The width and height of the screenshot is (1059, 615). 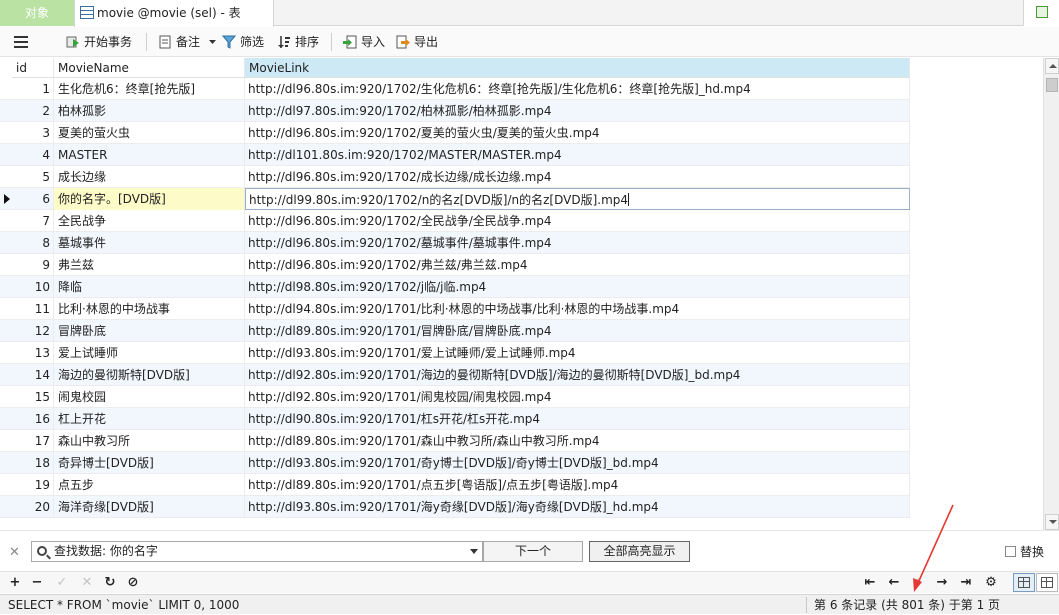 I want to click on discard-changes-icon: ✕, so click(x=87, y=583).